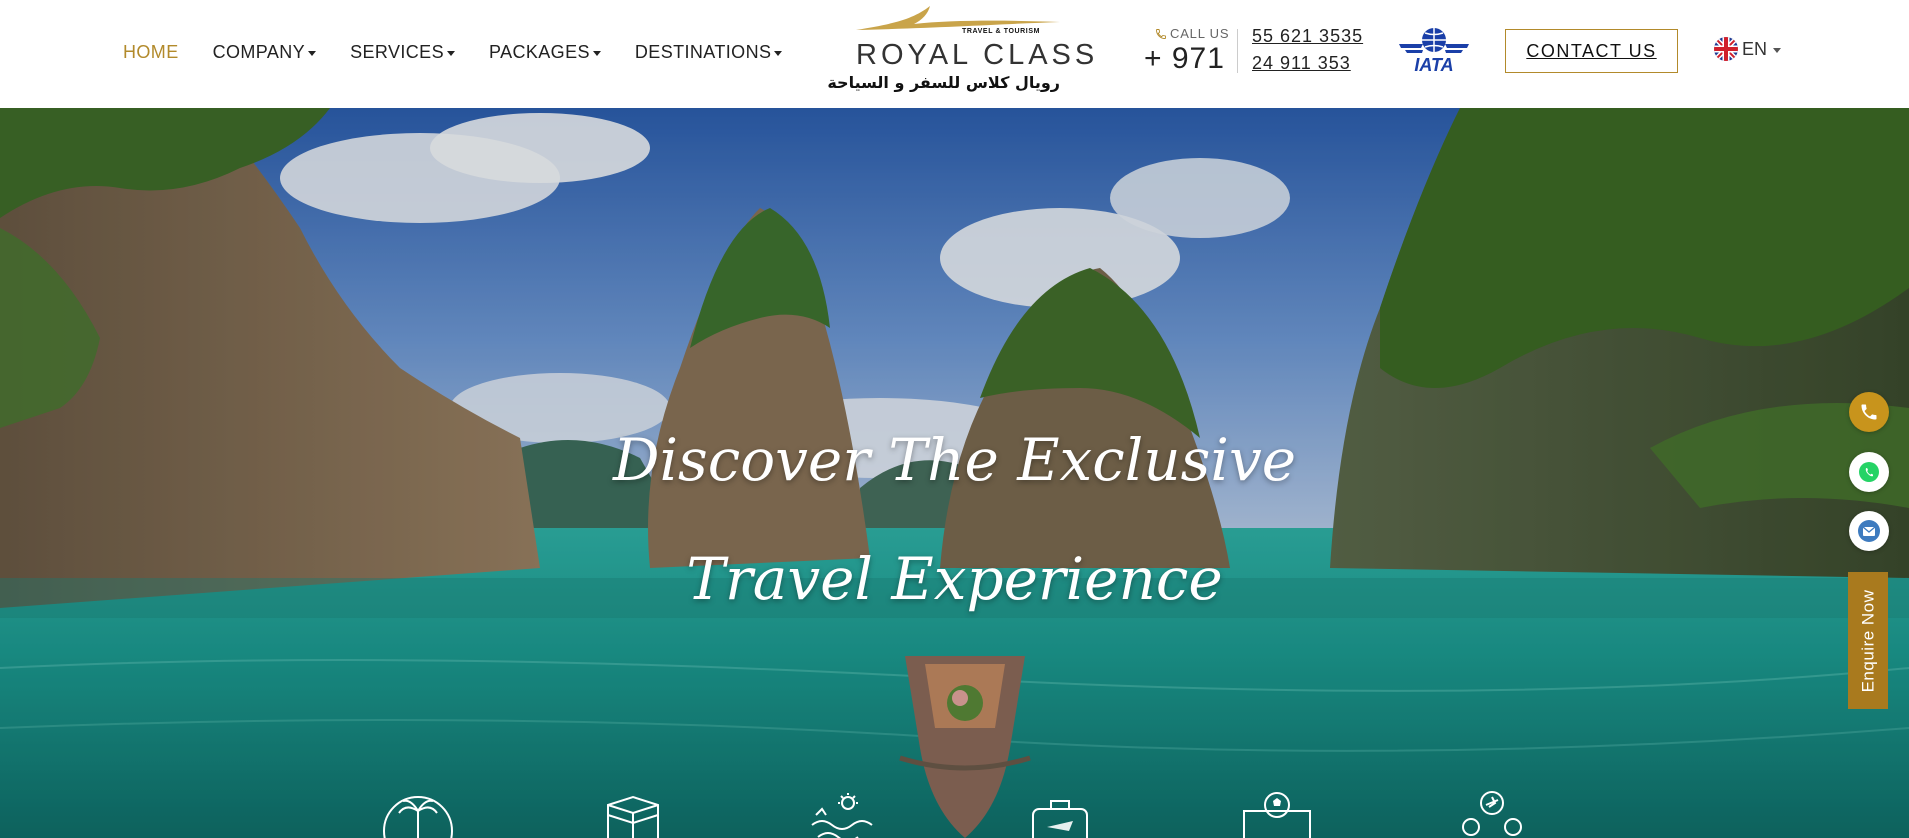 This screenshot has width=1909, height=838. What do you see at coordinates (539, 51) in the screenshot?
I see `nav-item-label: PACKAGES` at bounding box center [539, 51].